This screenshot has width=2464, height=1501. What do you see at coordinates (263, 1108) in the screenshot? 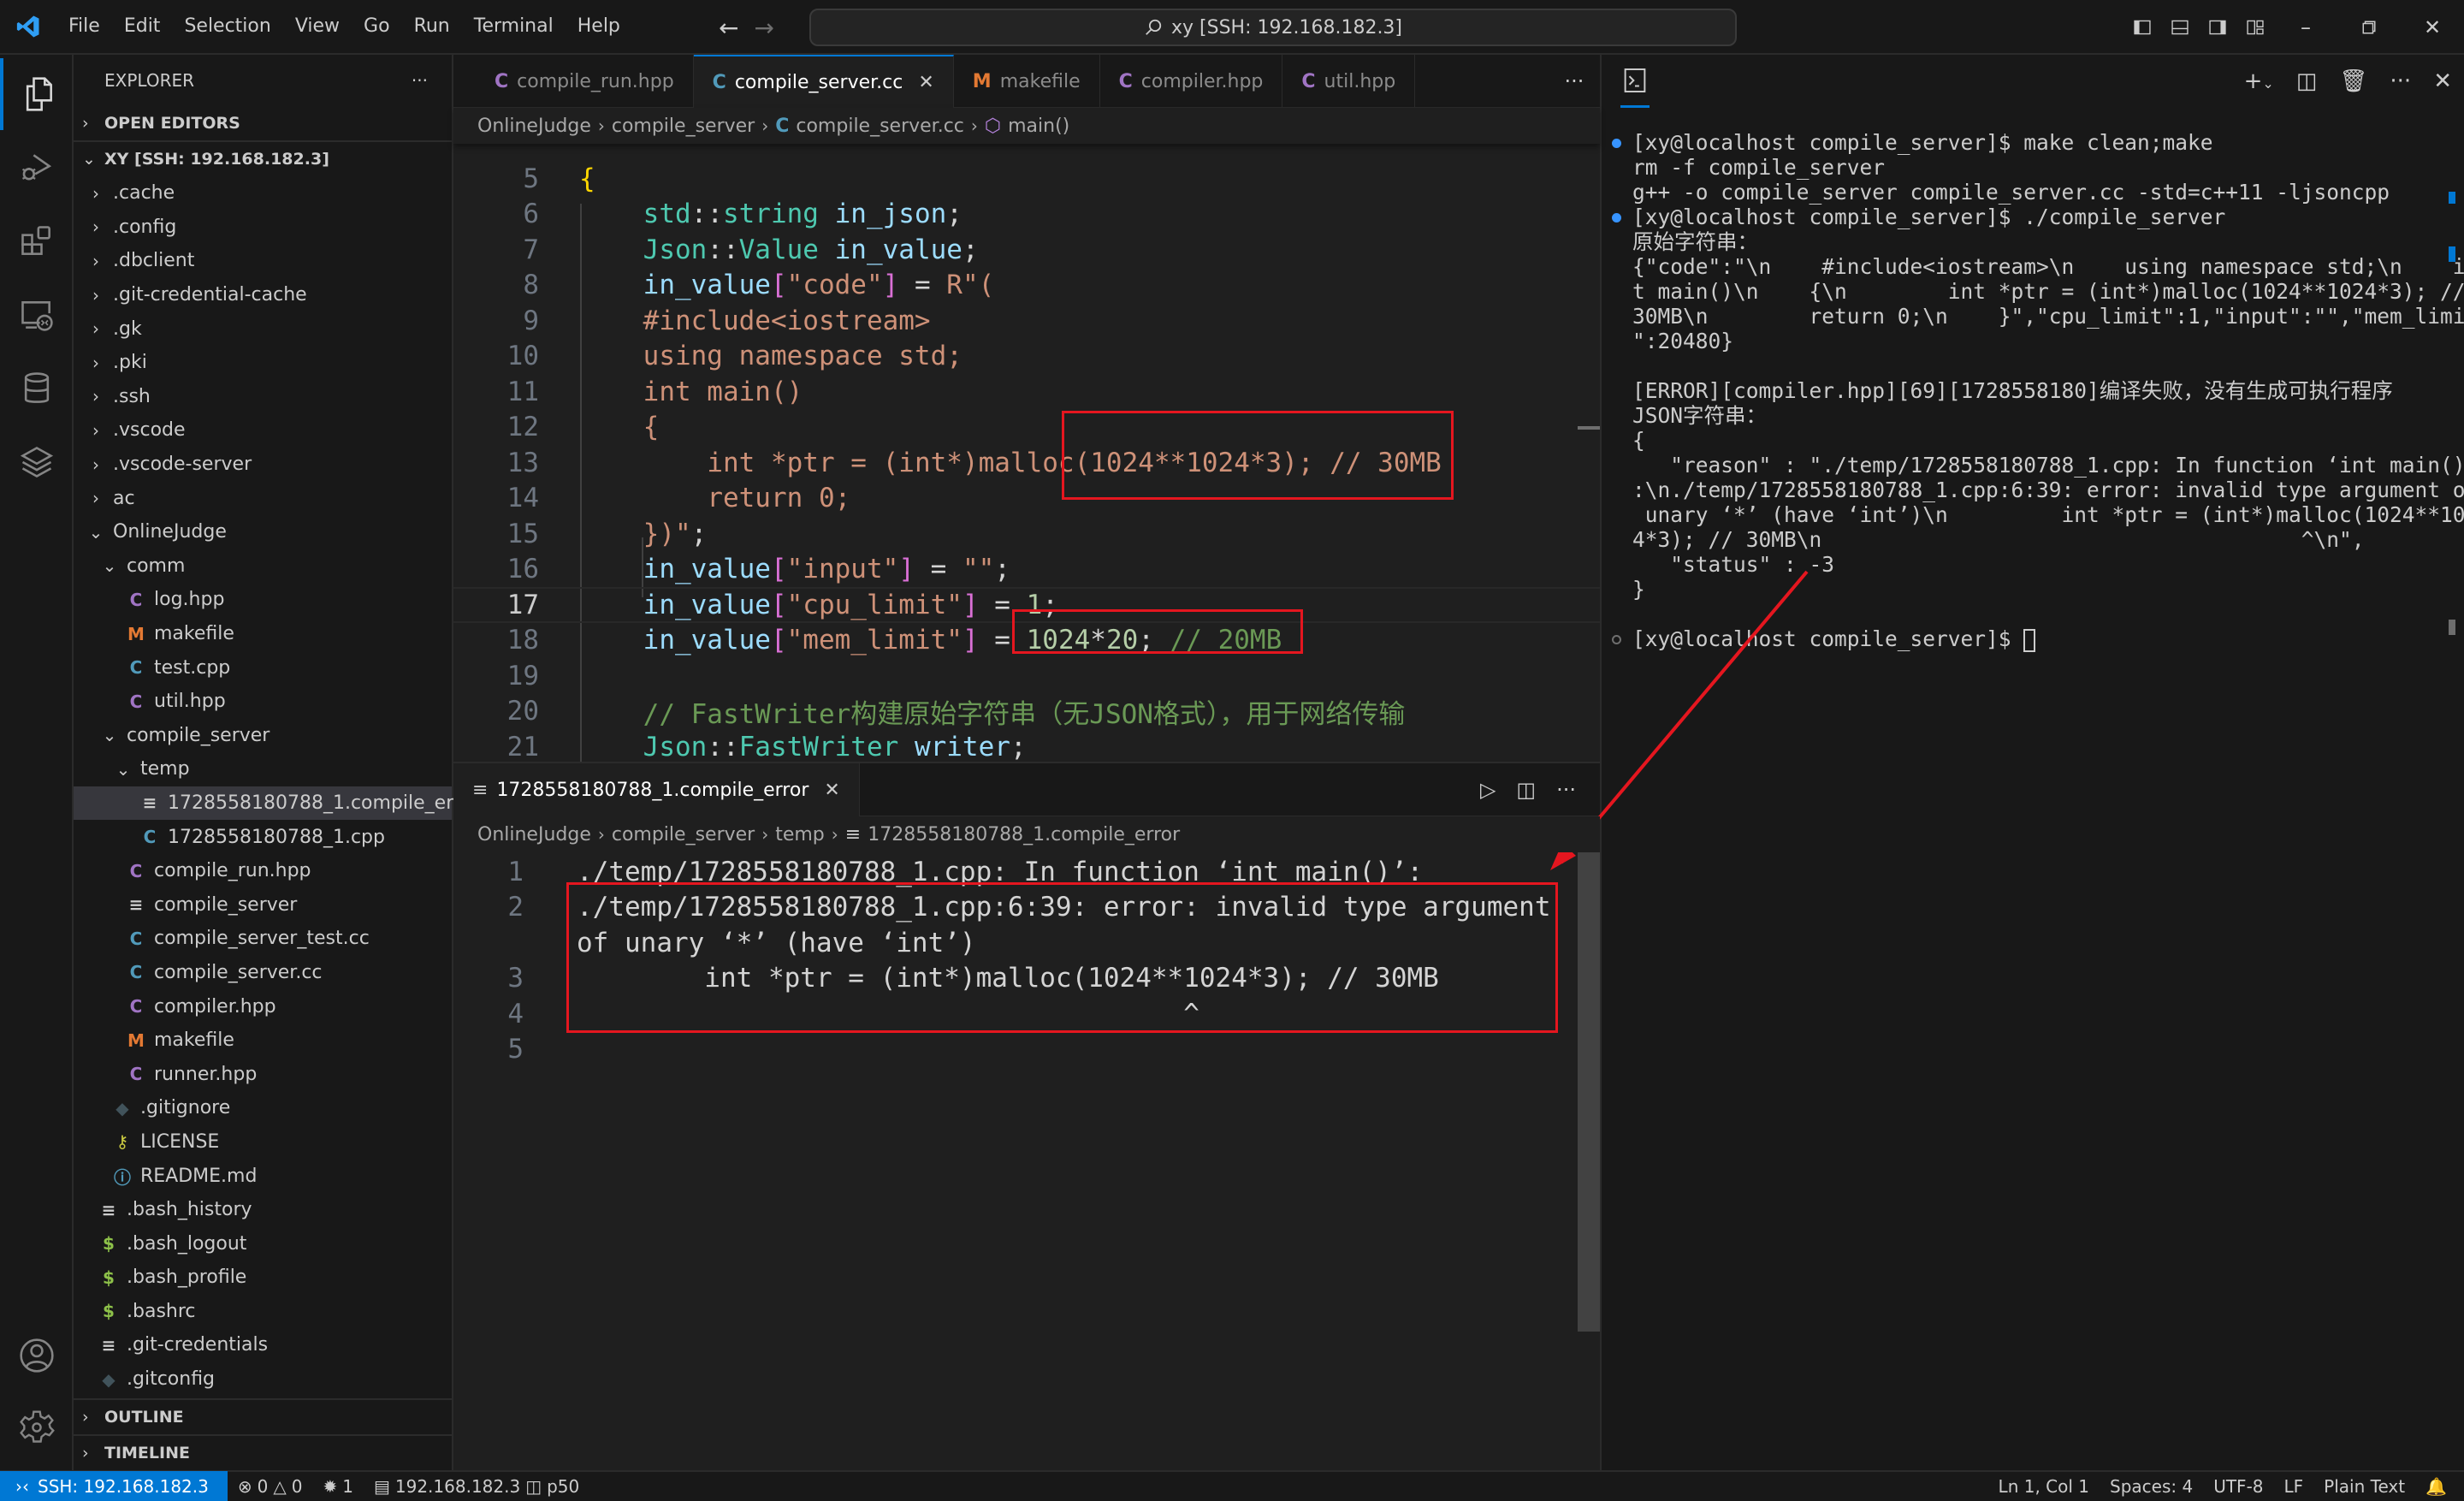
I see `tree-file: ◆ .gitignore` at bounding box center [263, 1108].